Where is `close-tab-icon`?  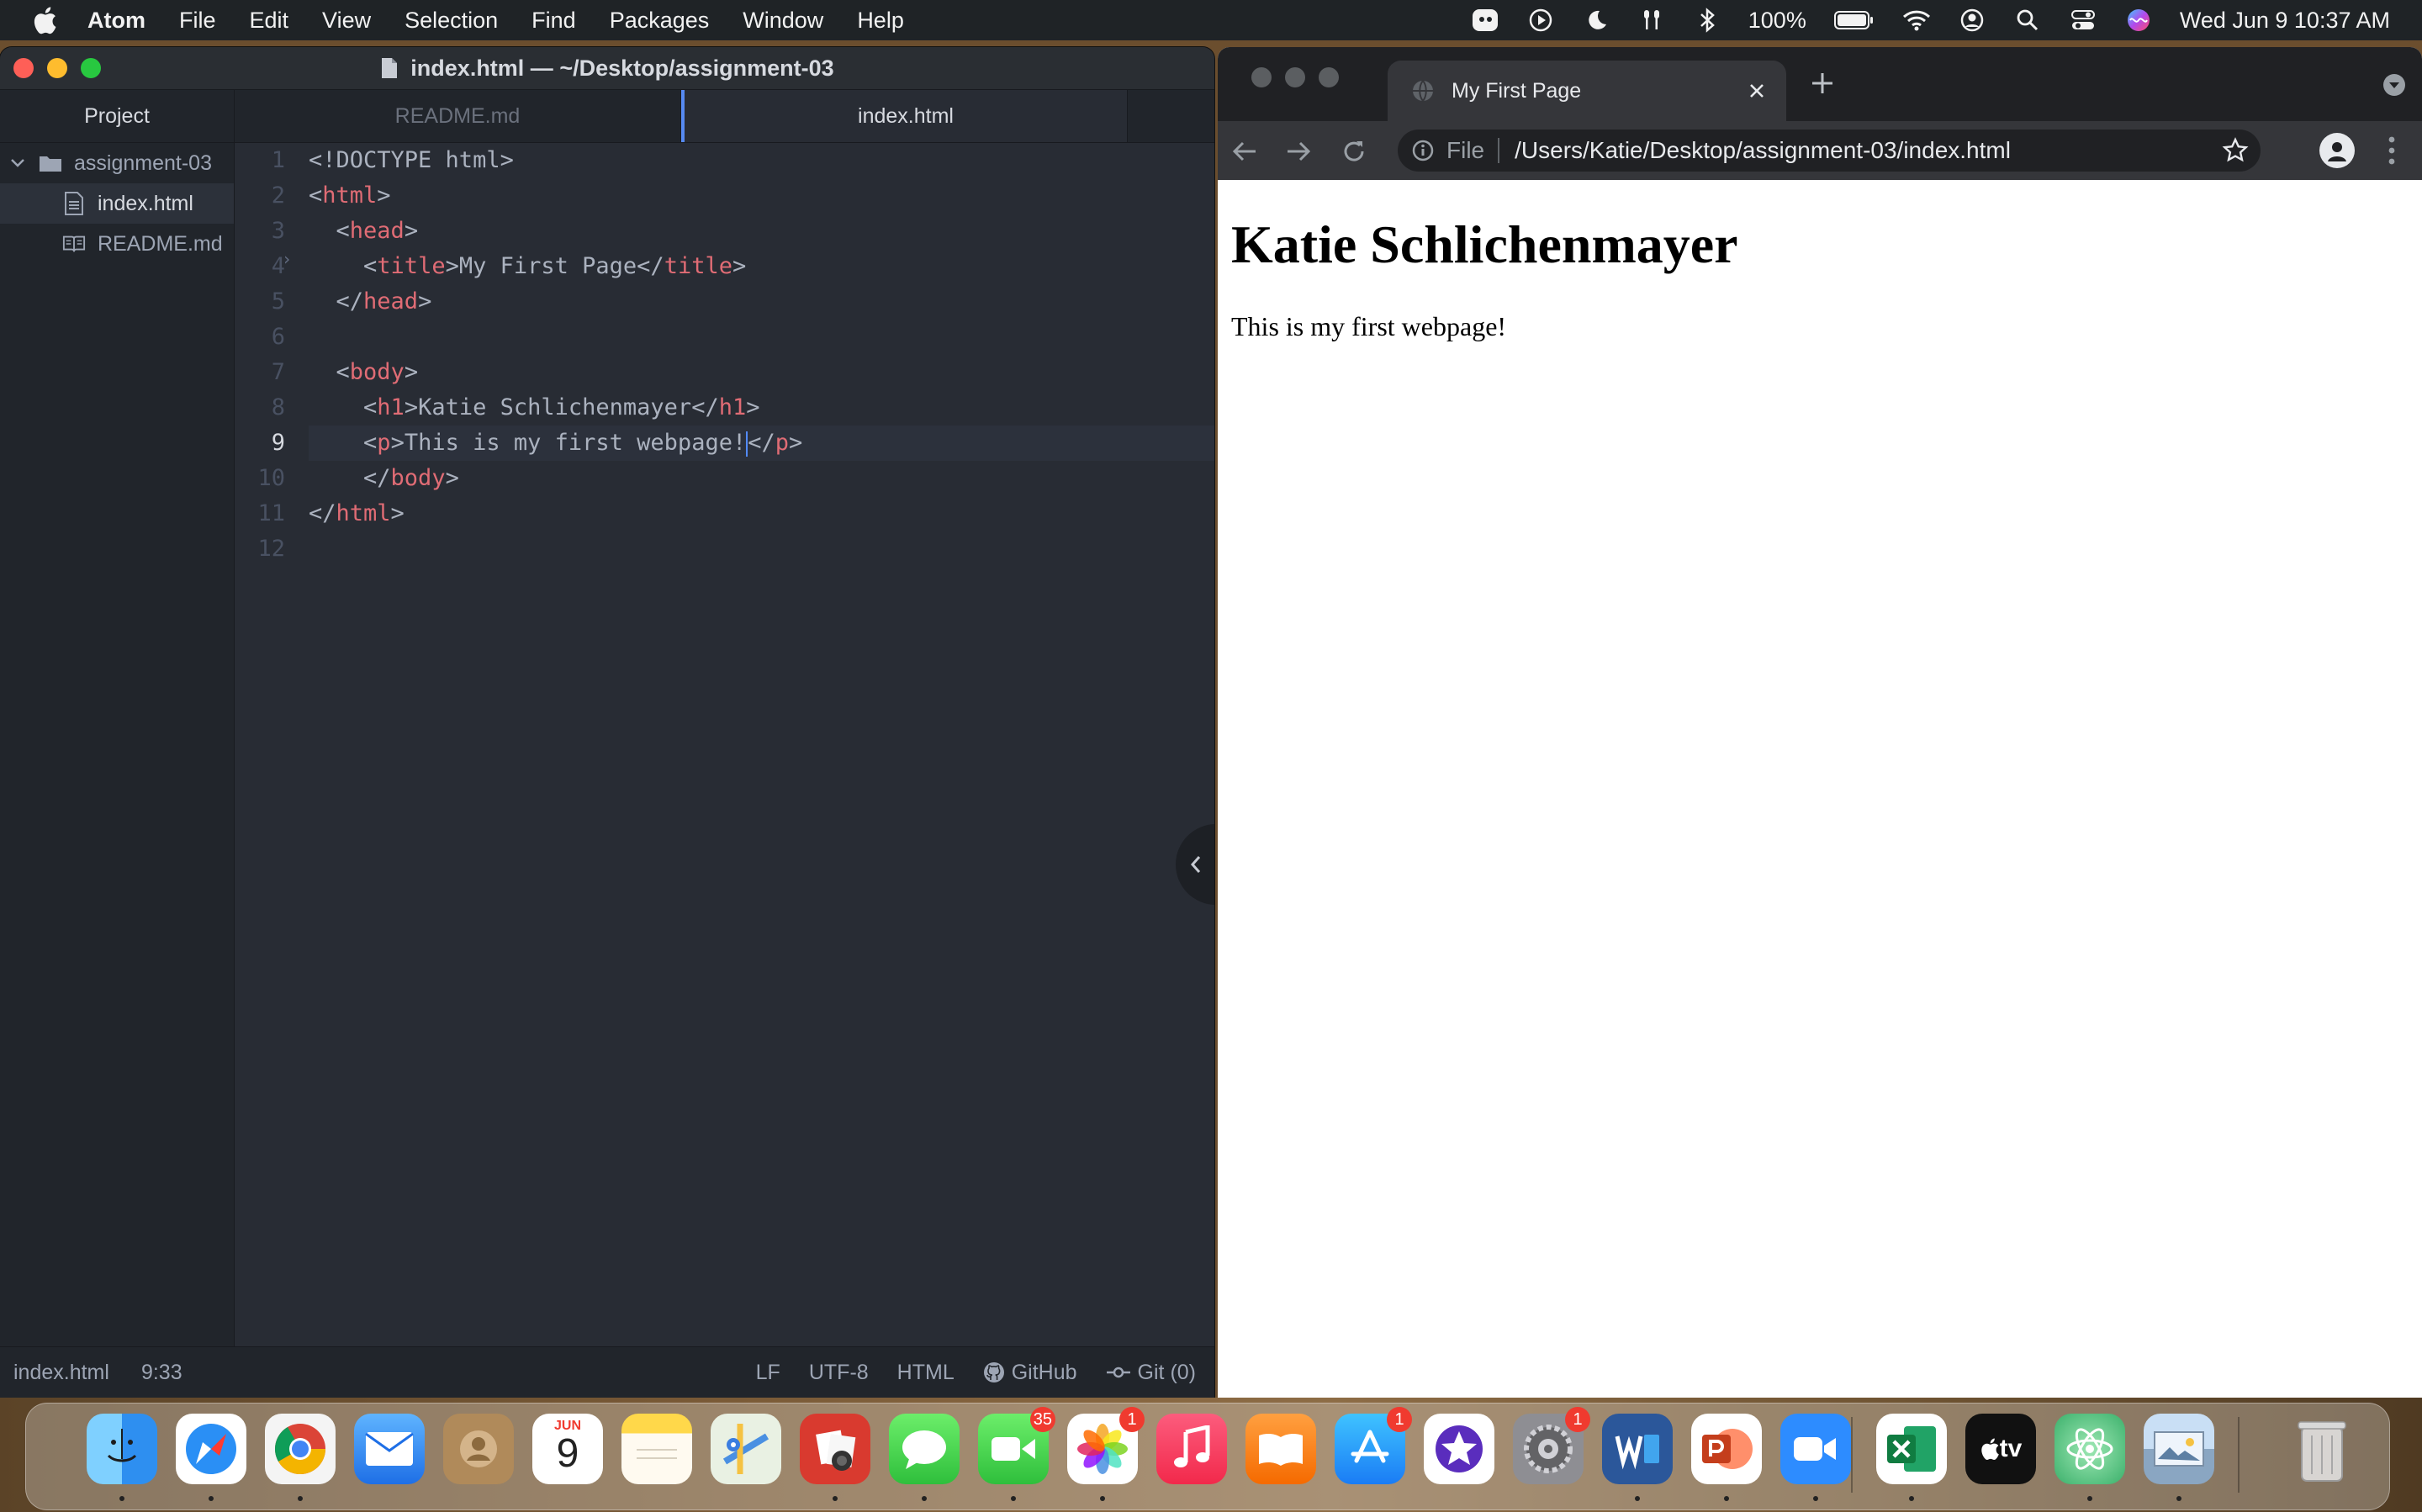
close-tab-icon is located at coordinates (1757, 91).